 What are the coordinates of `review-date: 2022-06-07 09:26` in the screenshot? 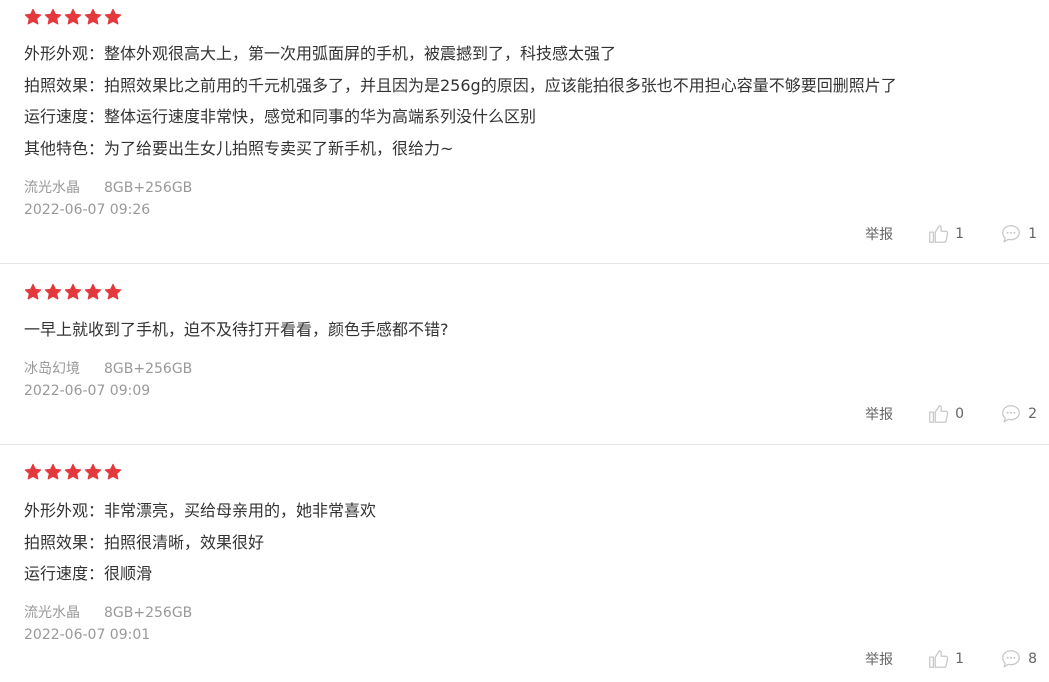 It's located at (87, 210).